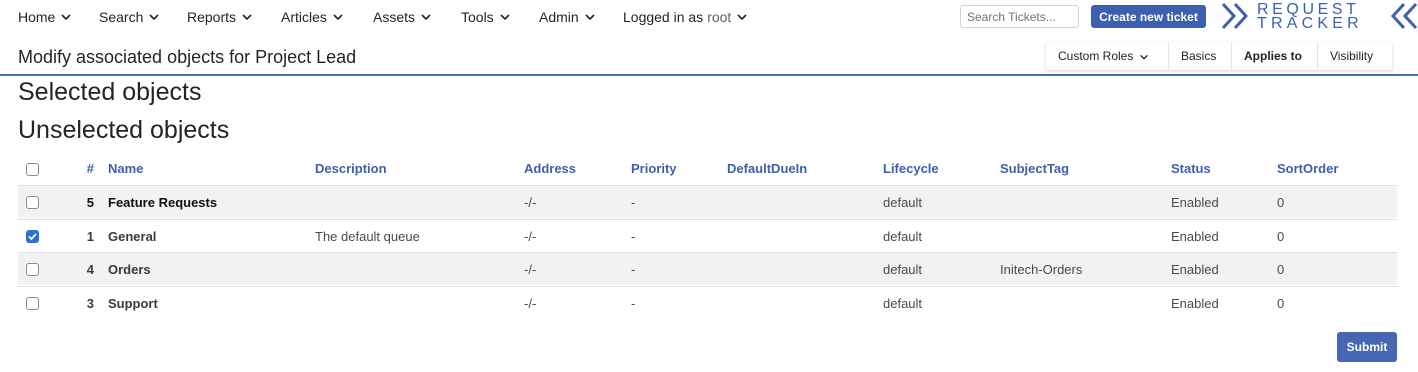 This screenshot has height=372, width=1418. I want to click on request-tracker-logo: REQUEST TRACKER, so click(1319, 17).